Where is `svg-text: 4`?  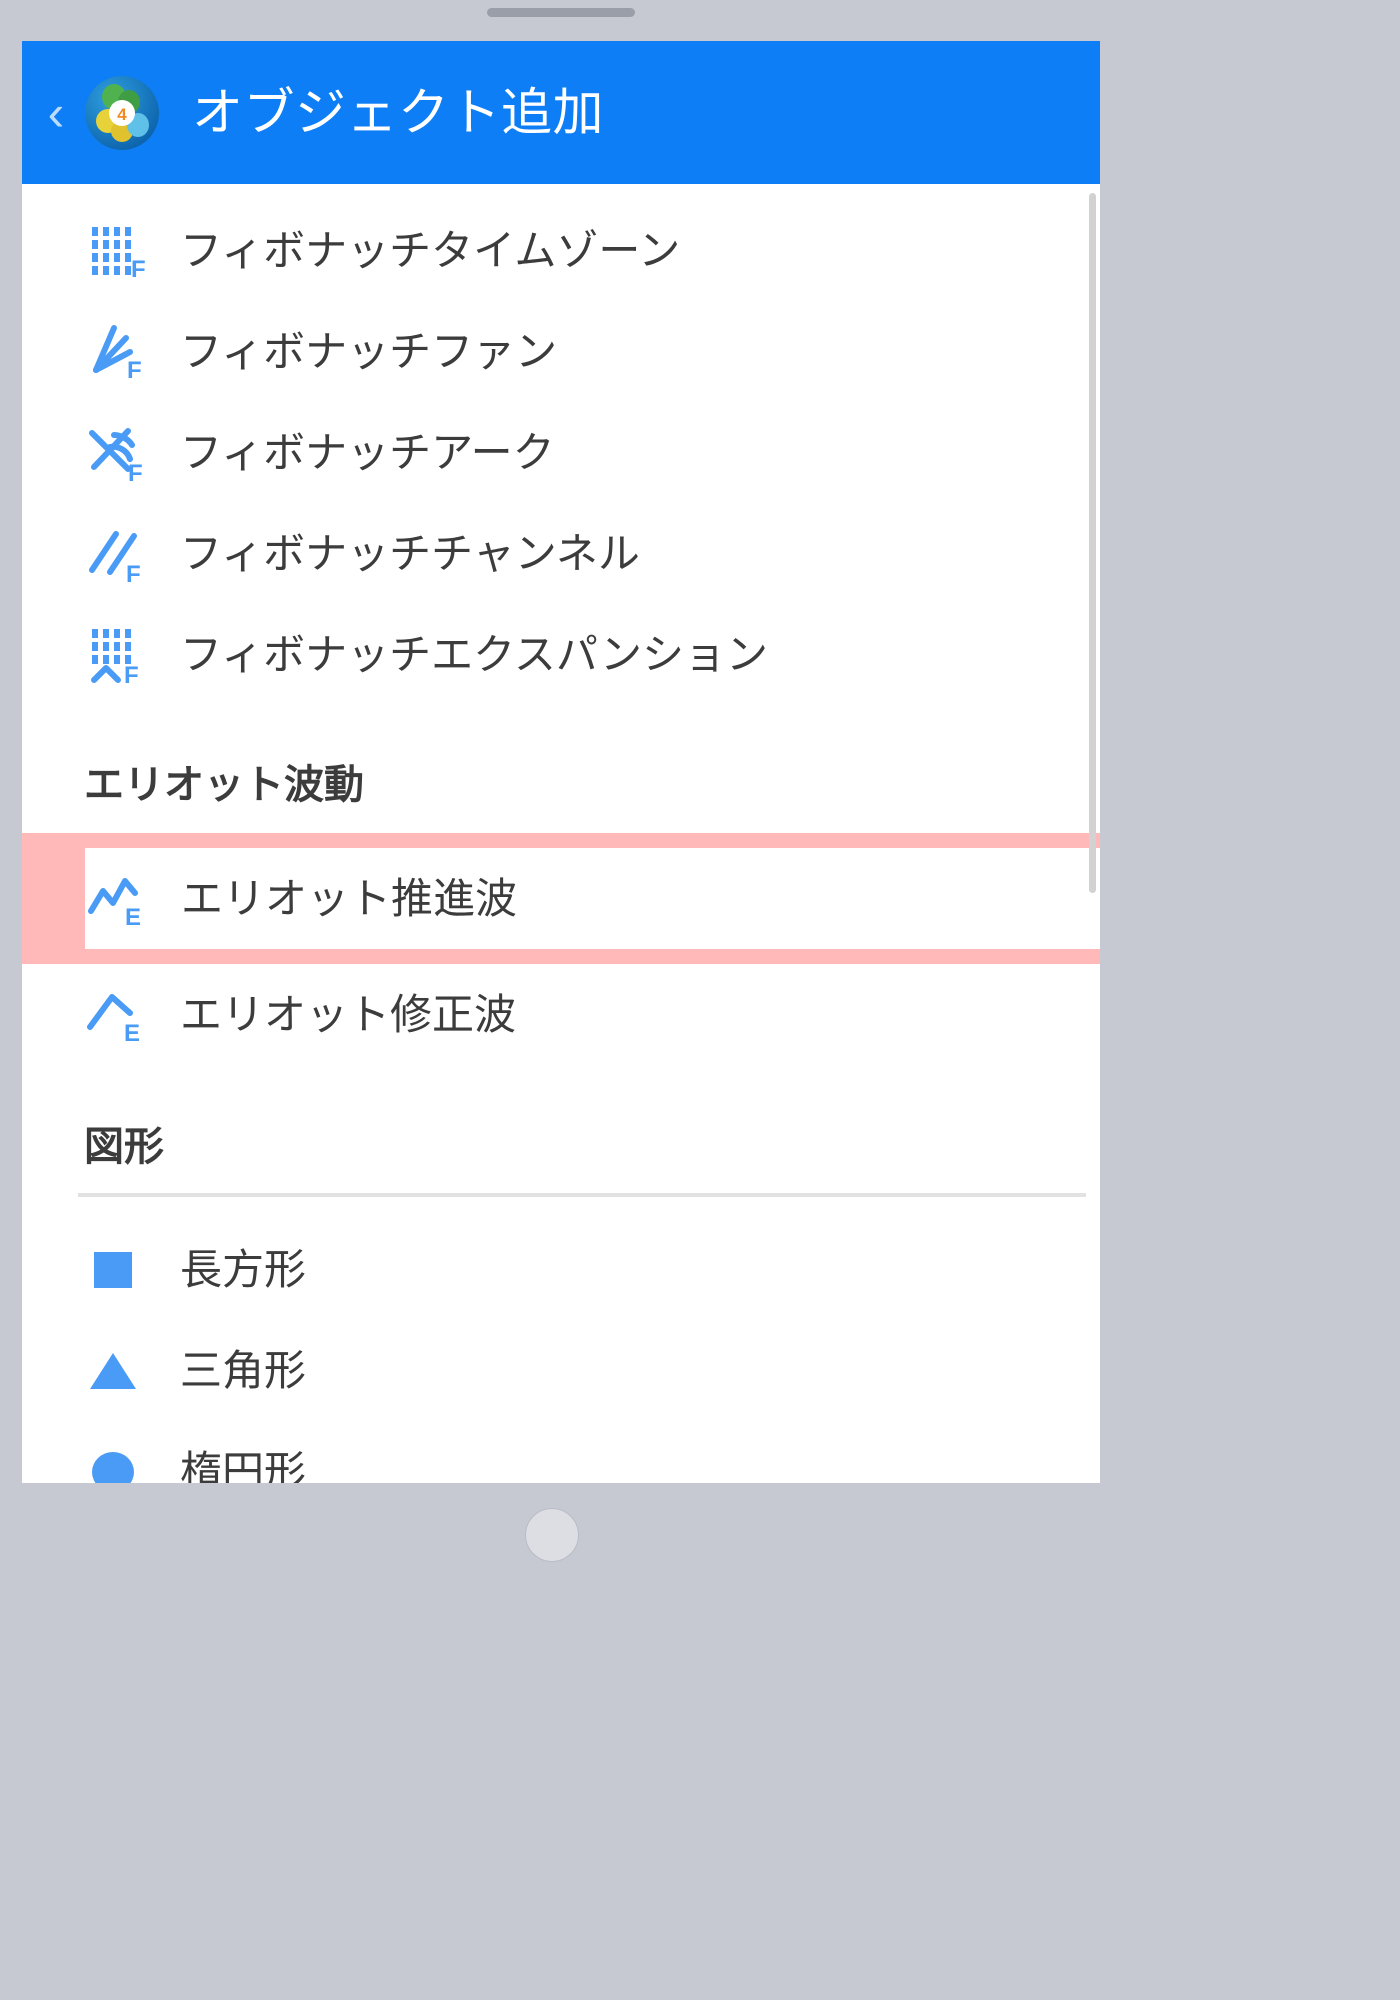 svg-text: 4 is located at coordinates (122, 114).